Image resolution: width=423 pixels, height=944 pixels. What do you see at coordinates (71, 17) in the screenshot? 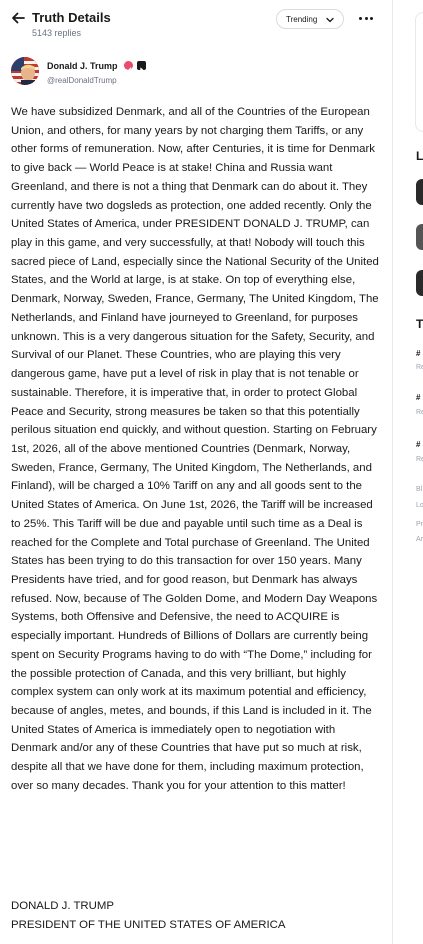
I see `page-title: Truth Details` at bounding box center [71, 17].